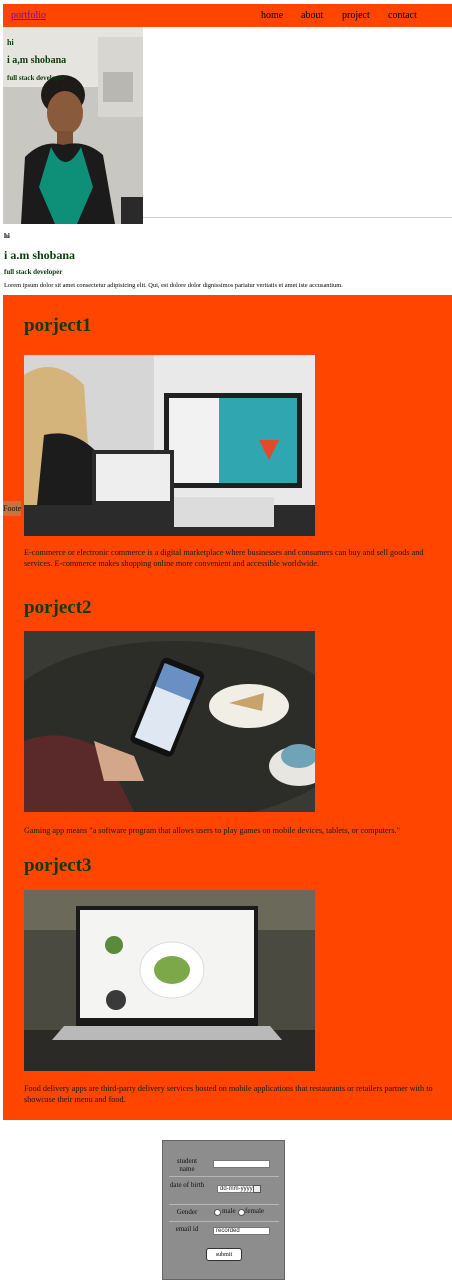 This screenshot has height=1280, width=452. Describe the element at coordinates (33, 272) in the screenshot. I see `intro-role: full stack developer` at that location.